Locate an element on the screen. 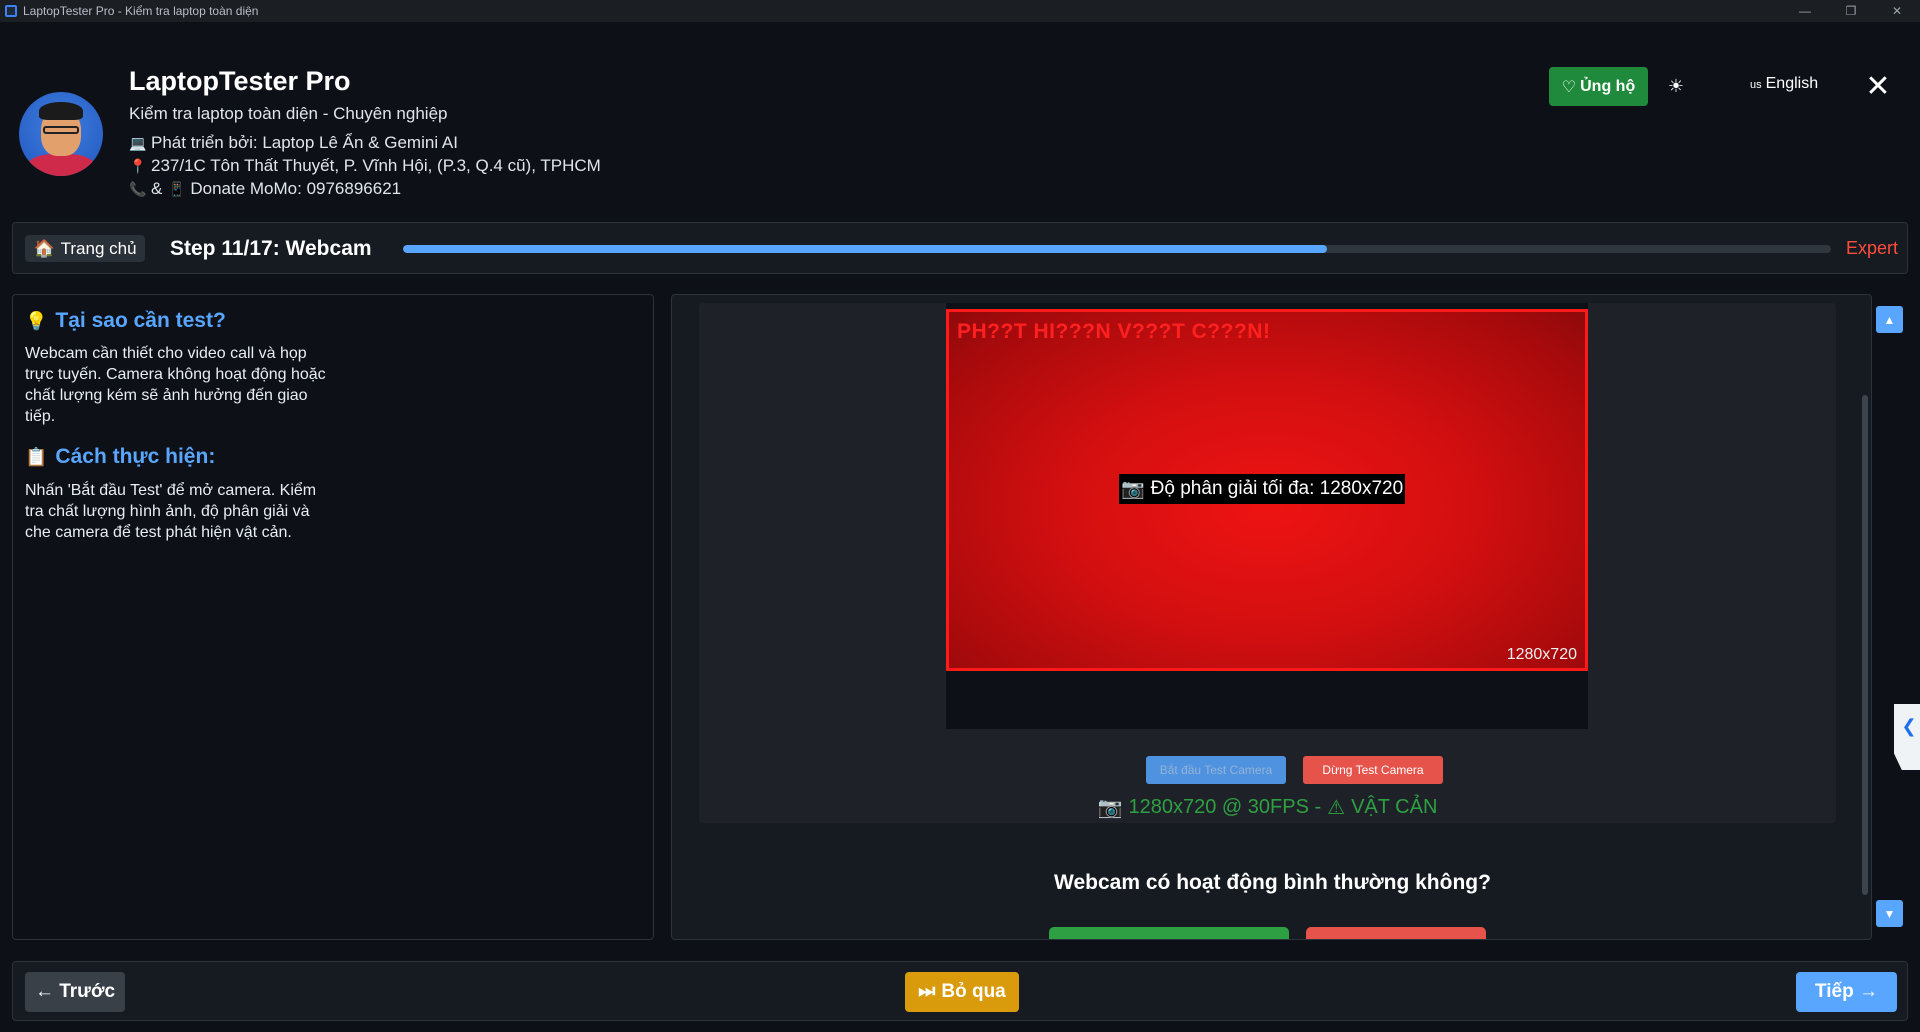 This screenshot has width=1920, height=1032. why-title: Tại sao cần test? is located at coordinates (140, 320).